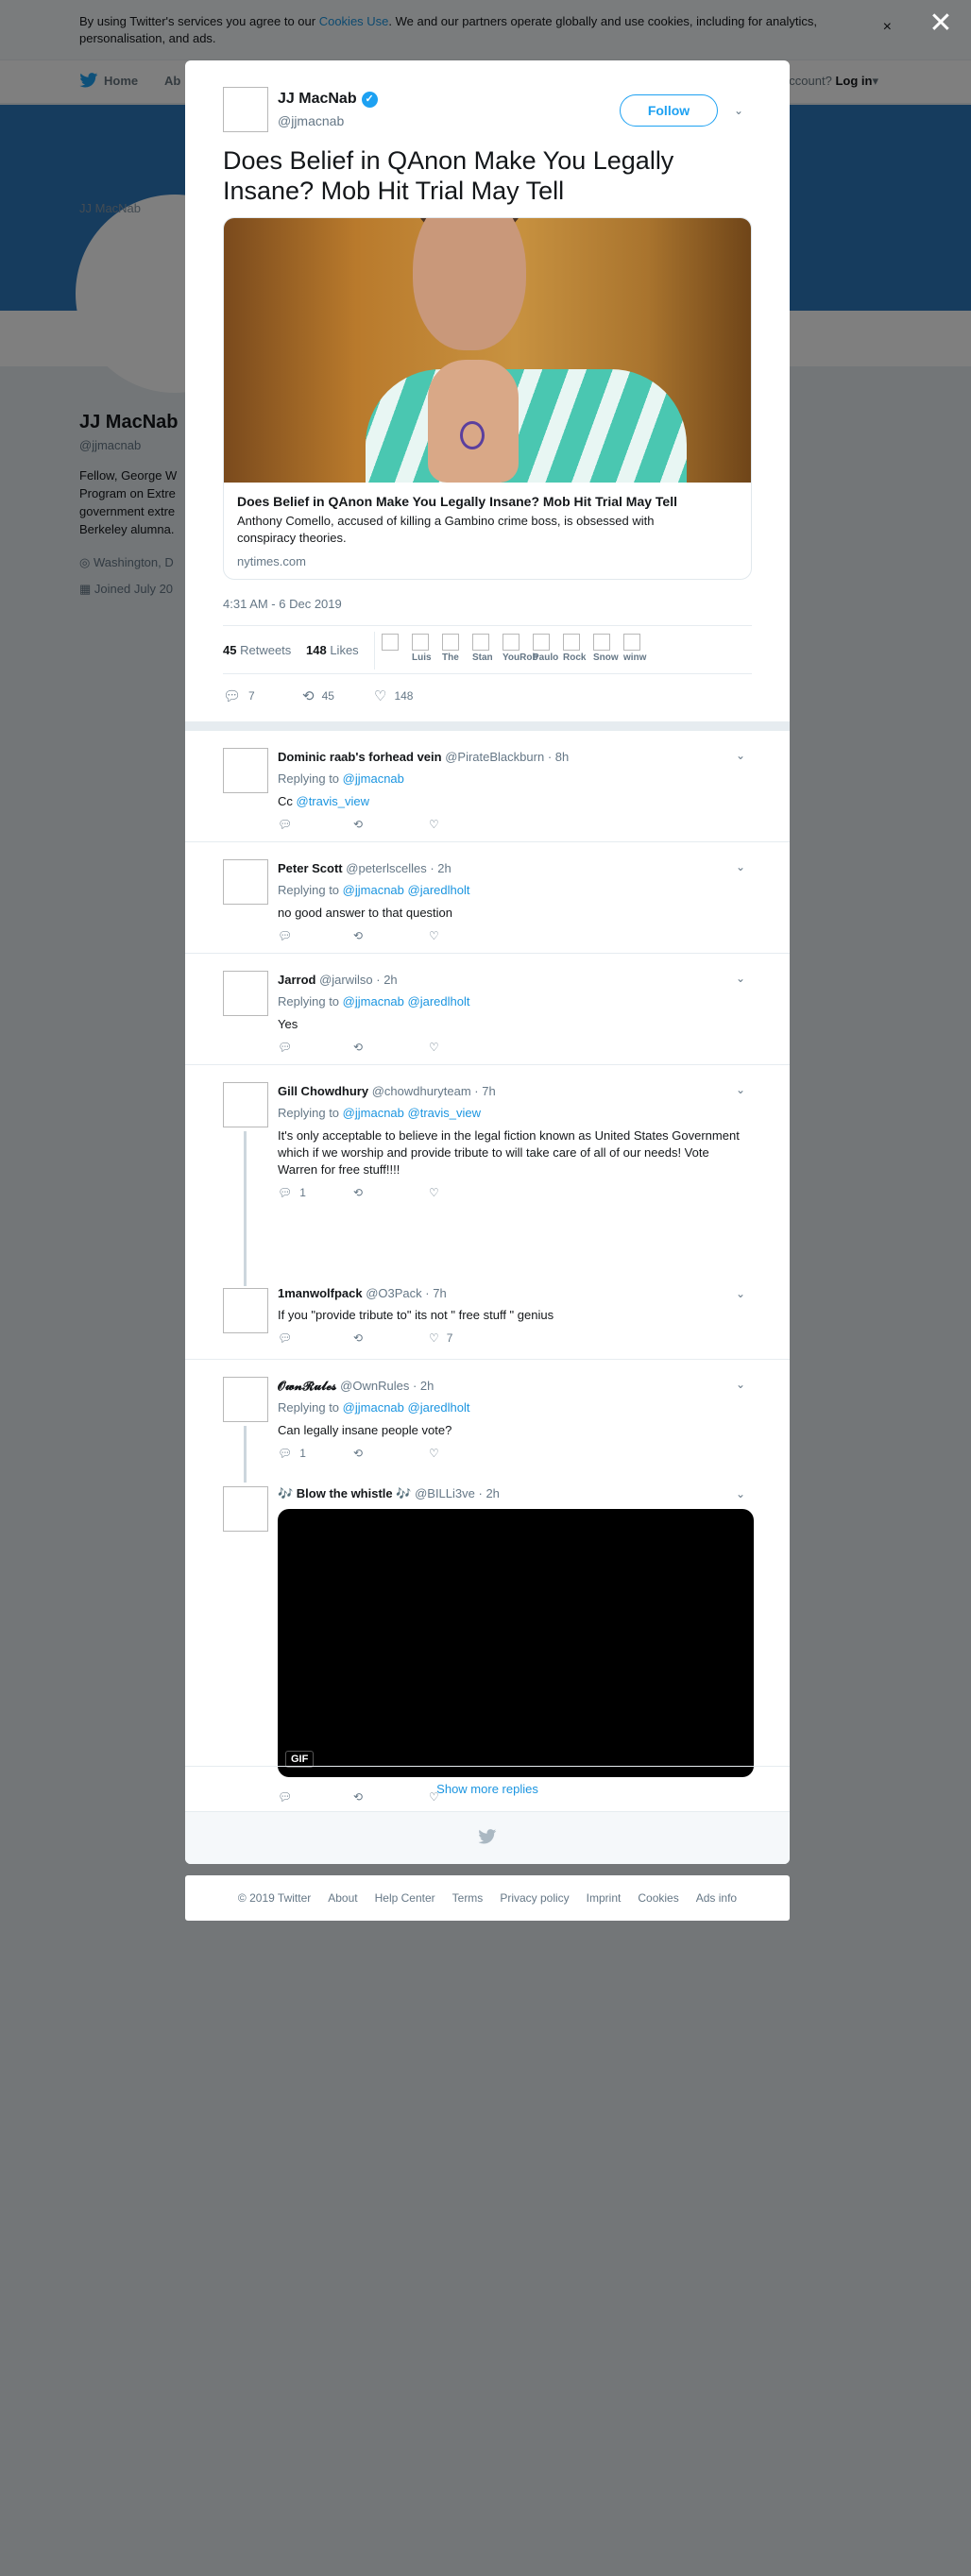 The height and width of the screenshot is (2576, 971). I want to click on reply-author-name: 𝓞𝔀𝓷𝓡𝓾𝓵𝓮𝓼, so click(307, 1386).